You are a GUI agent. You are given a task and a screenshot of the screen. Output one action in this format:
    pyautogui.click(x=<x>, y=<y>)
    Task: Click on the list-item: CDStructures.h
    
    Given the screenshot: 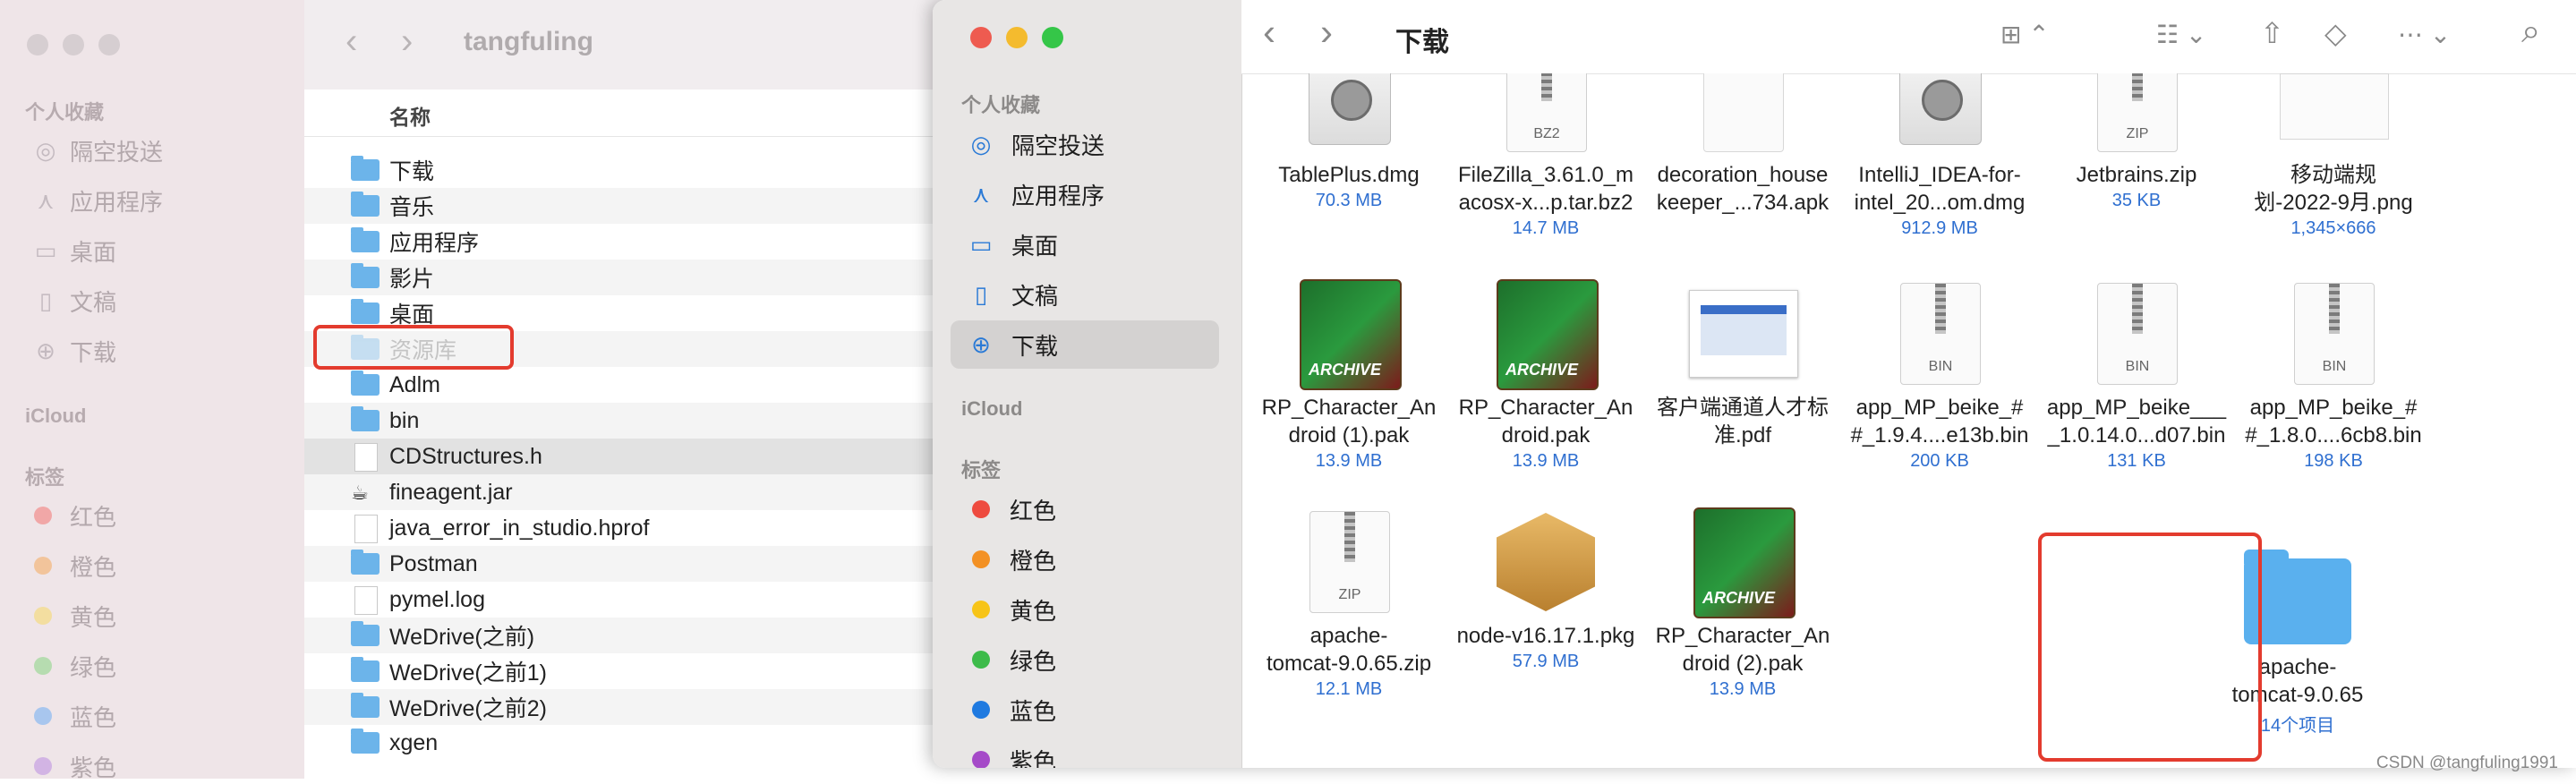 What is the action you would take?
    pyautogui.click(x=626, y=456)
    